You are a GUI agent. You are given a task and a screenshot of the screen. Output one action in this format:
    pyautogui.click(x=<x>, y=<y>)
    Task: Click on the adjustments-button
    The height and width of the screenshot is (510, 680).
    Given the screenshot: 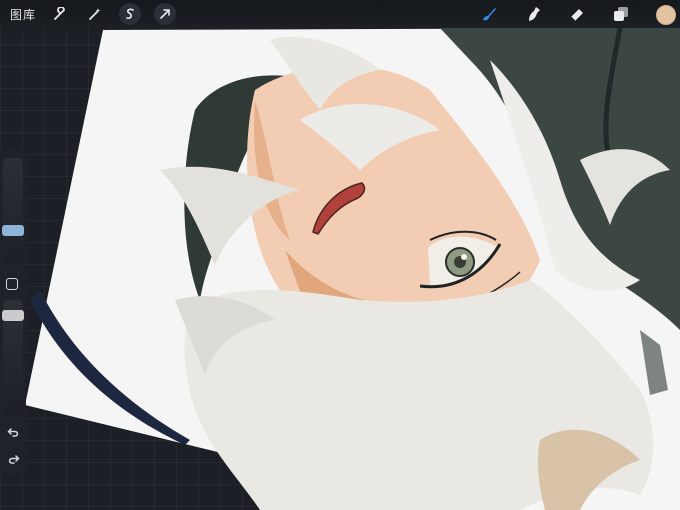 What is the action you would take?
    pyautogui.click(x=95, y=14)
    